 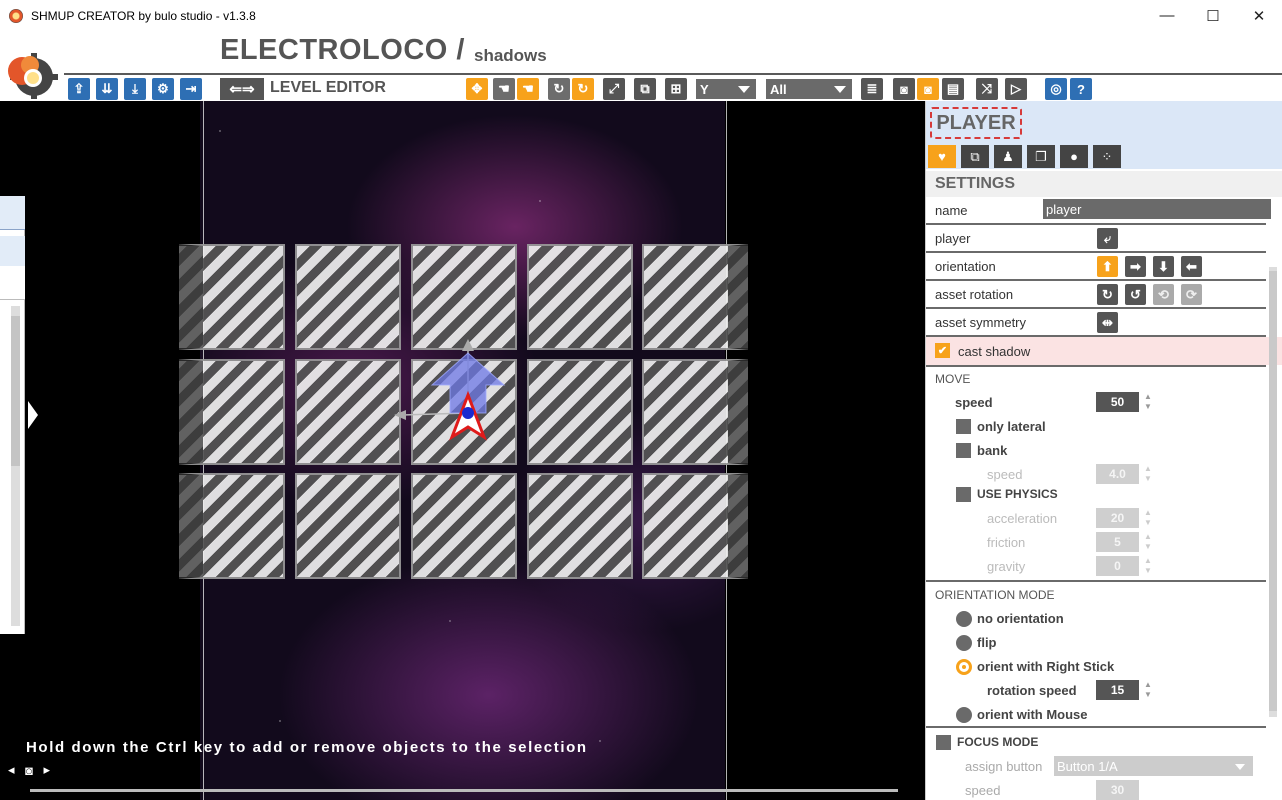 I want to click on help-icon: ?, so click(x=1081, y=89).